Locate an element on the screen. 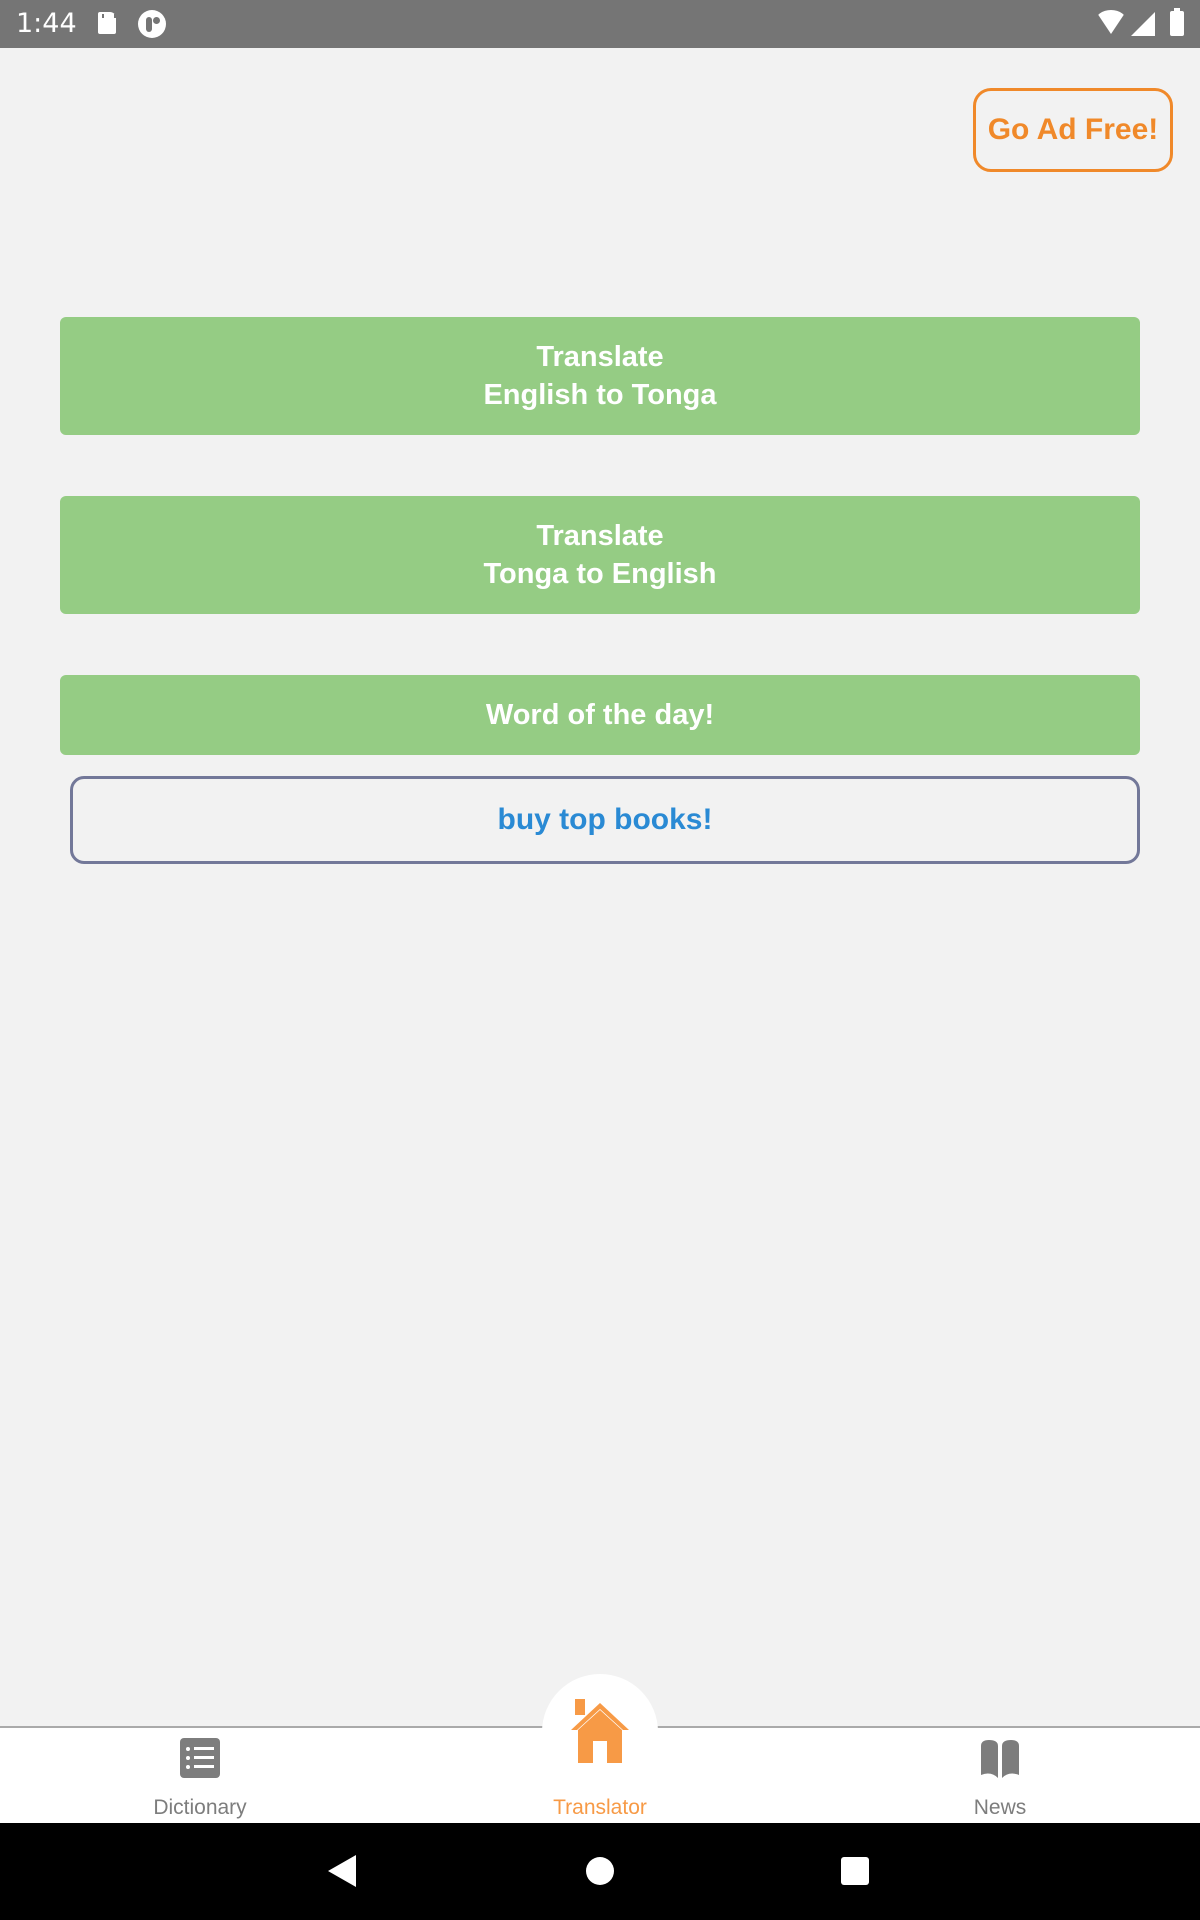 Image resolution: width=1200 pixels, height=1920 pixels. tab-translator: Translator is located at coordinates (600, 1774).